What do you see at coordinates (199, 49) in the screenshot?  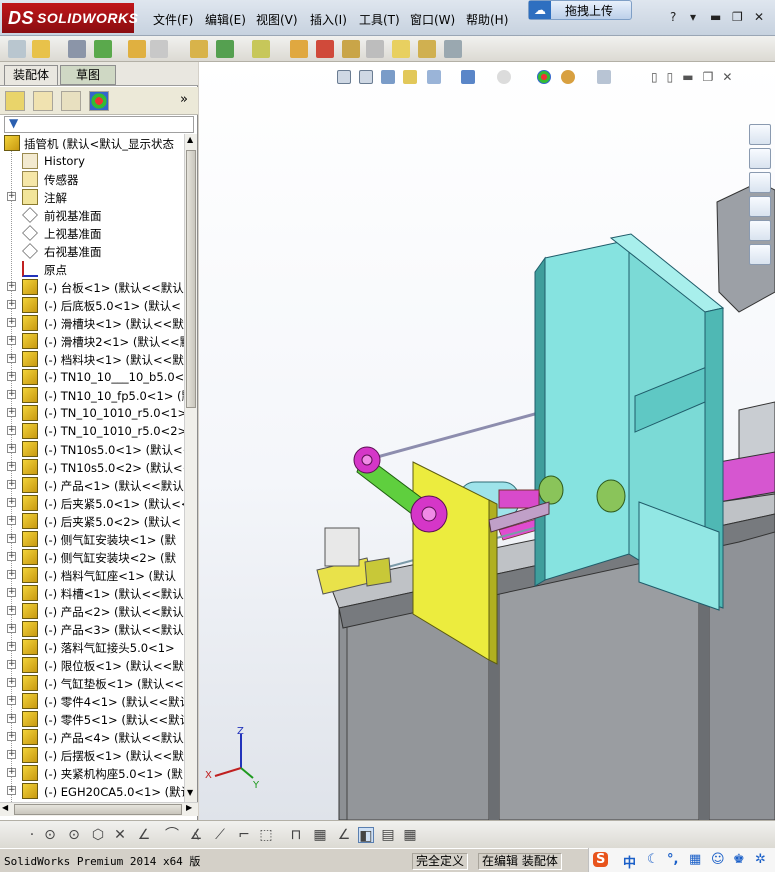 I see `assembly-features-icon` at bounding box center [199, 49].